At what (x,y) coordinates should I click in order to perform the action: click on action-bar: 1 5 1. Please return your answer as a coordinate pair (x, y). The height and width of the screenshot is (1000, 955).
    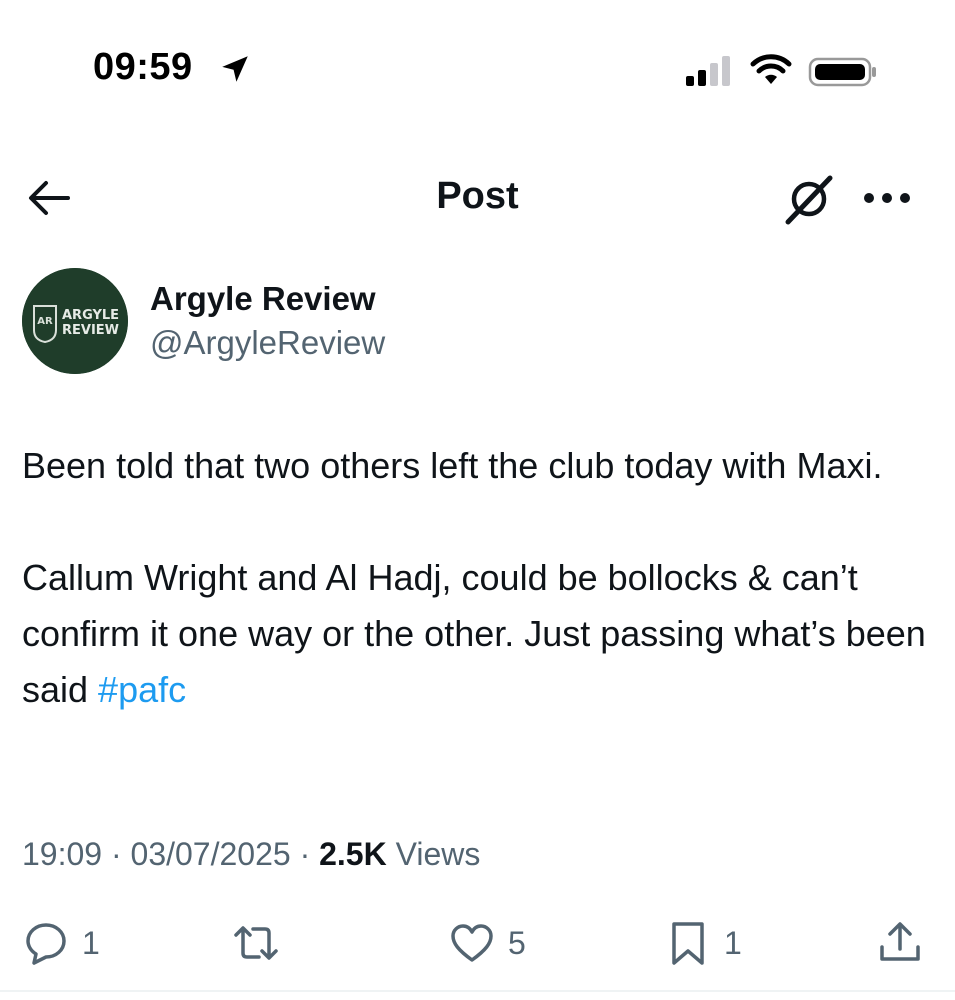
    Looking at the image, I should click on (477, 943).